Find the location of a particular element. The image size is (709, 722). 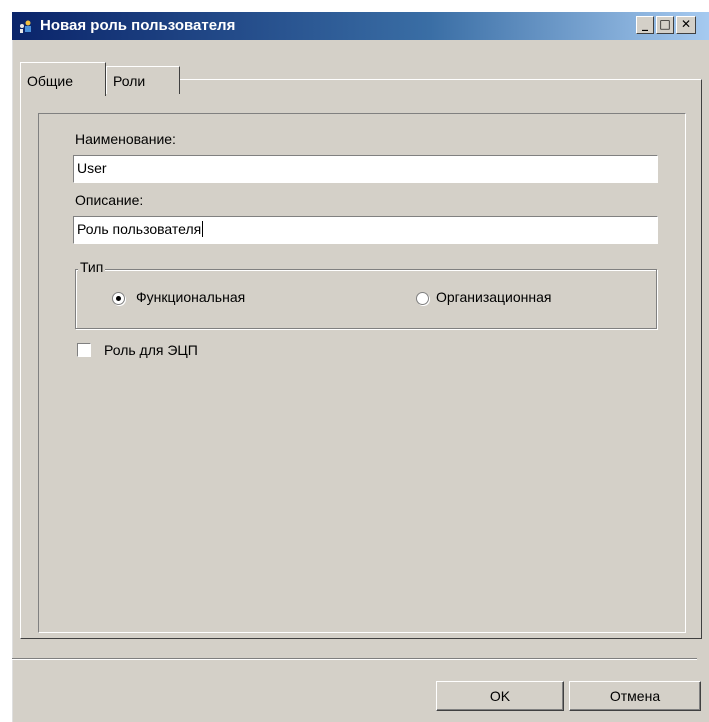

radio-functional: Функциональная is located at coordinates (212, 299).